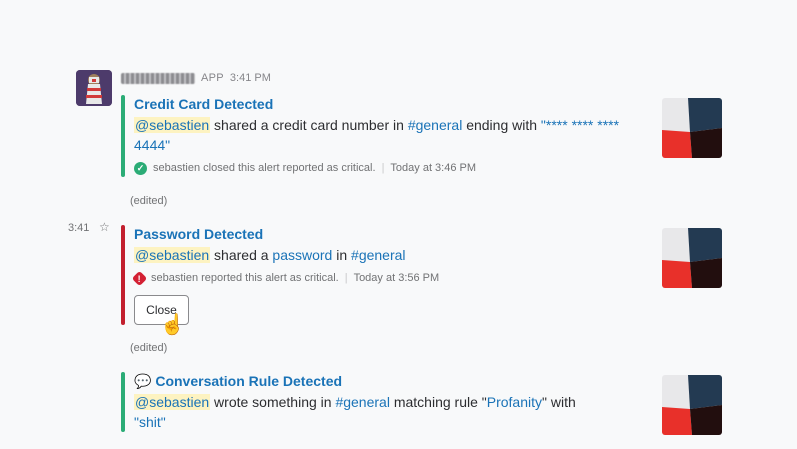  I want to click on text-segment: " with, so click(559, 402).